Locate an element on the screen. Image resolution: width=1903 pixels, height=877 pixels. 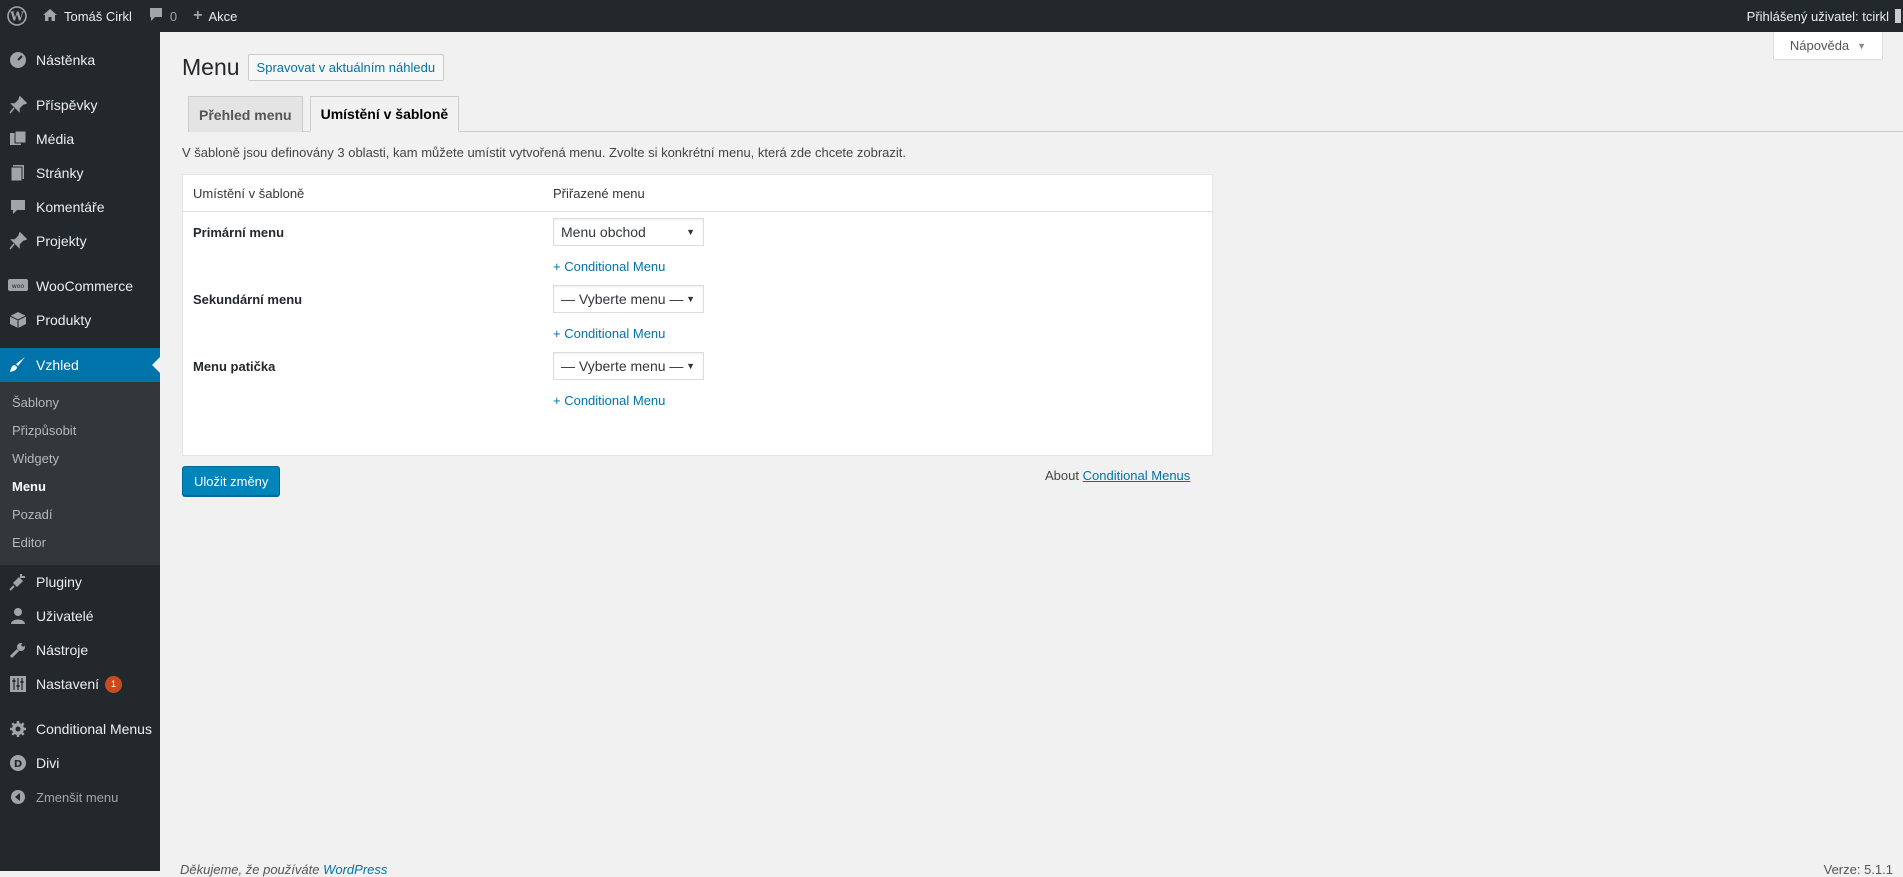
submenu-item-background: Pozadí is located at coordinates (80, 515).